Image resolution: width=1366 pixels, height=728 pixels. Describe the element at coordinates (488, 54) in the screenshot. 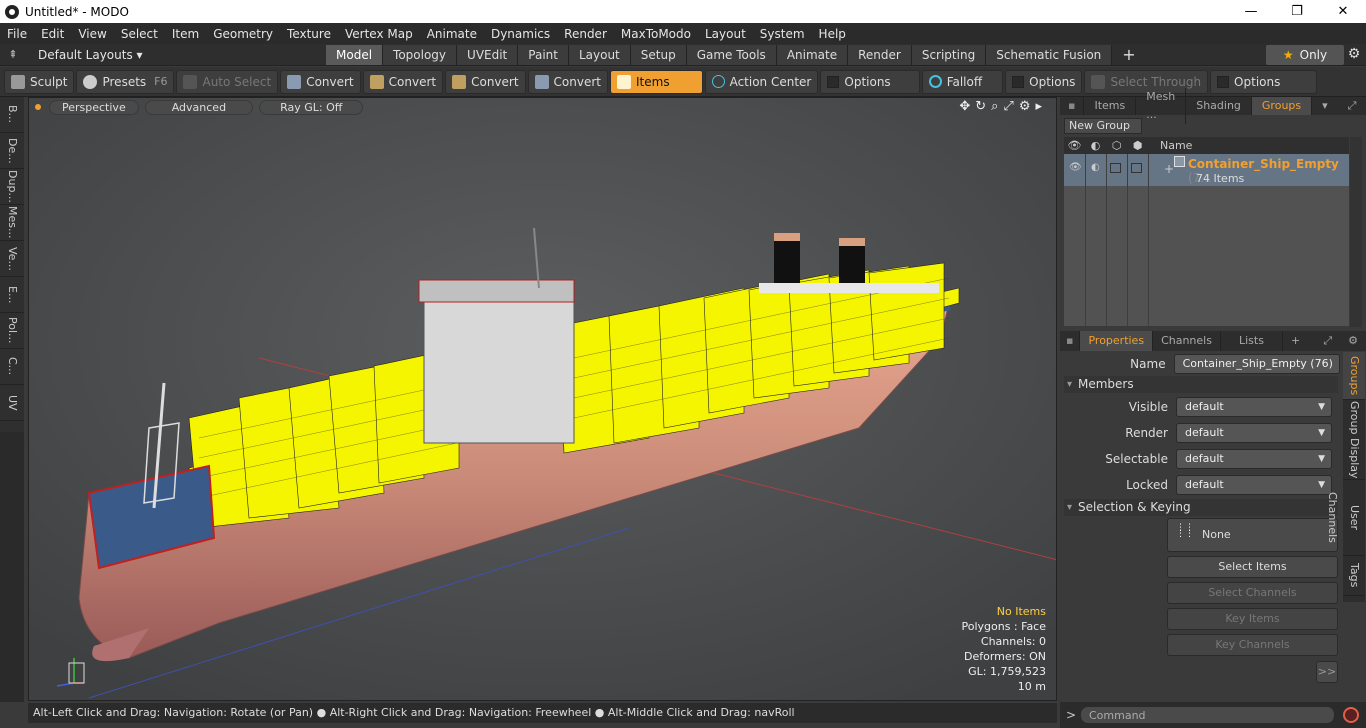

I see `tab-uvedit: UVEdit` at that location.